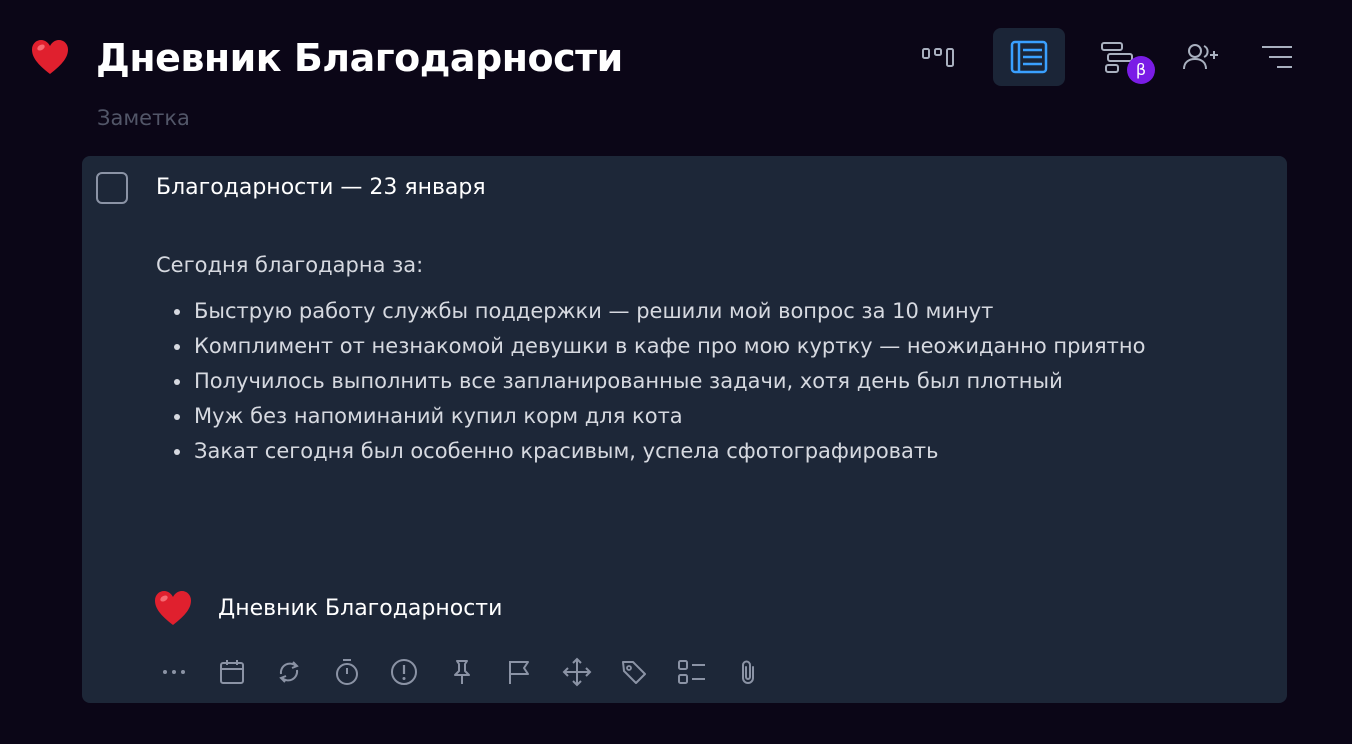 The height and width of the screenshot is (744, 1352). What do you see at coordinates (360, 608) in the screenshot?
I see `project-label: Дневник Благодарности` at bounding box center [360, 608].